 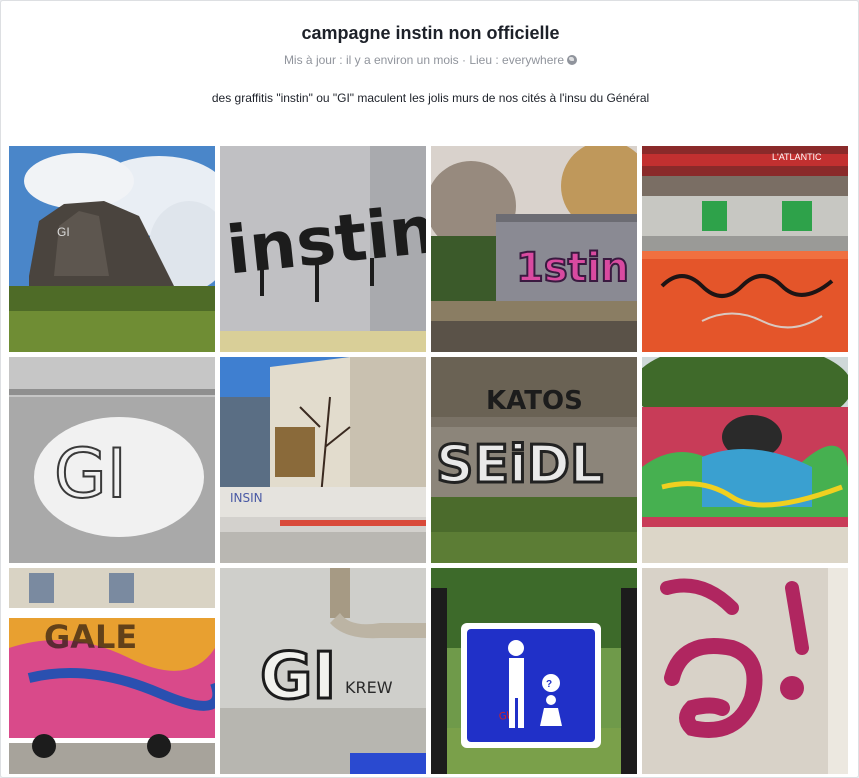 What do you see at coordinates (534, 401) in the screenshot?
I see `photo-long-wall-text: KATOS` at bounding box center [534, 401].